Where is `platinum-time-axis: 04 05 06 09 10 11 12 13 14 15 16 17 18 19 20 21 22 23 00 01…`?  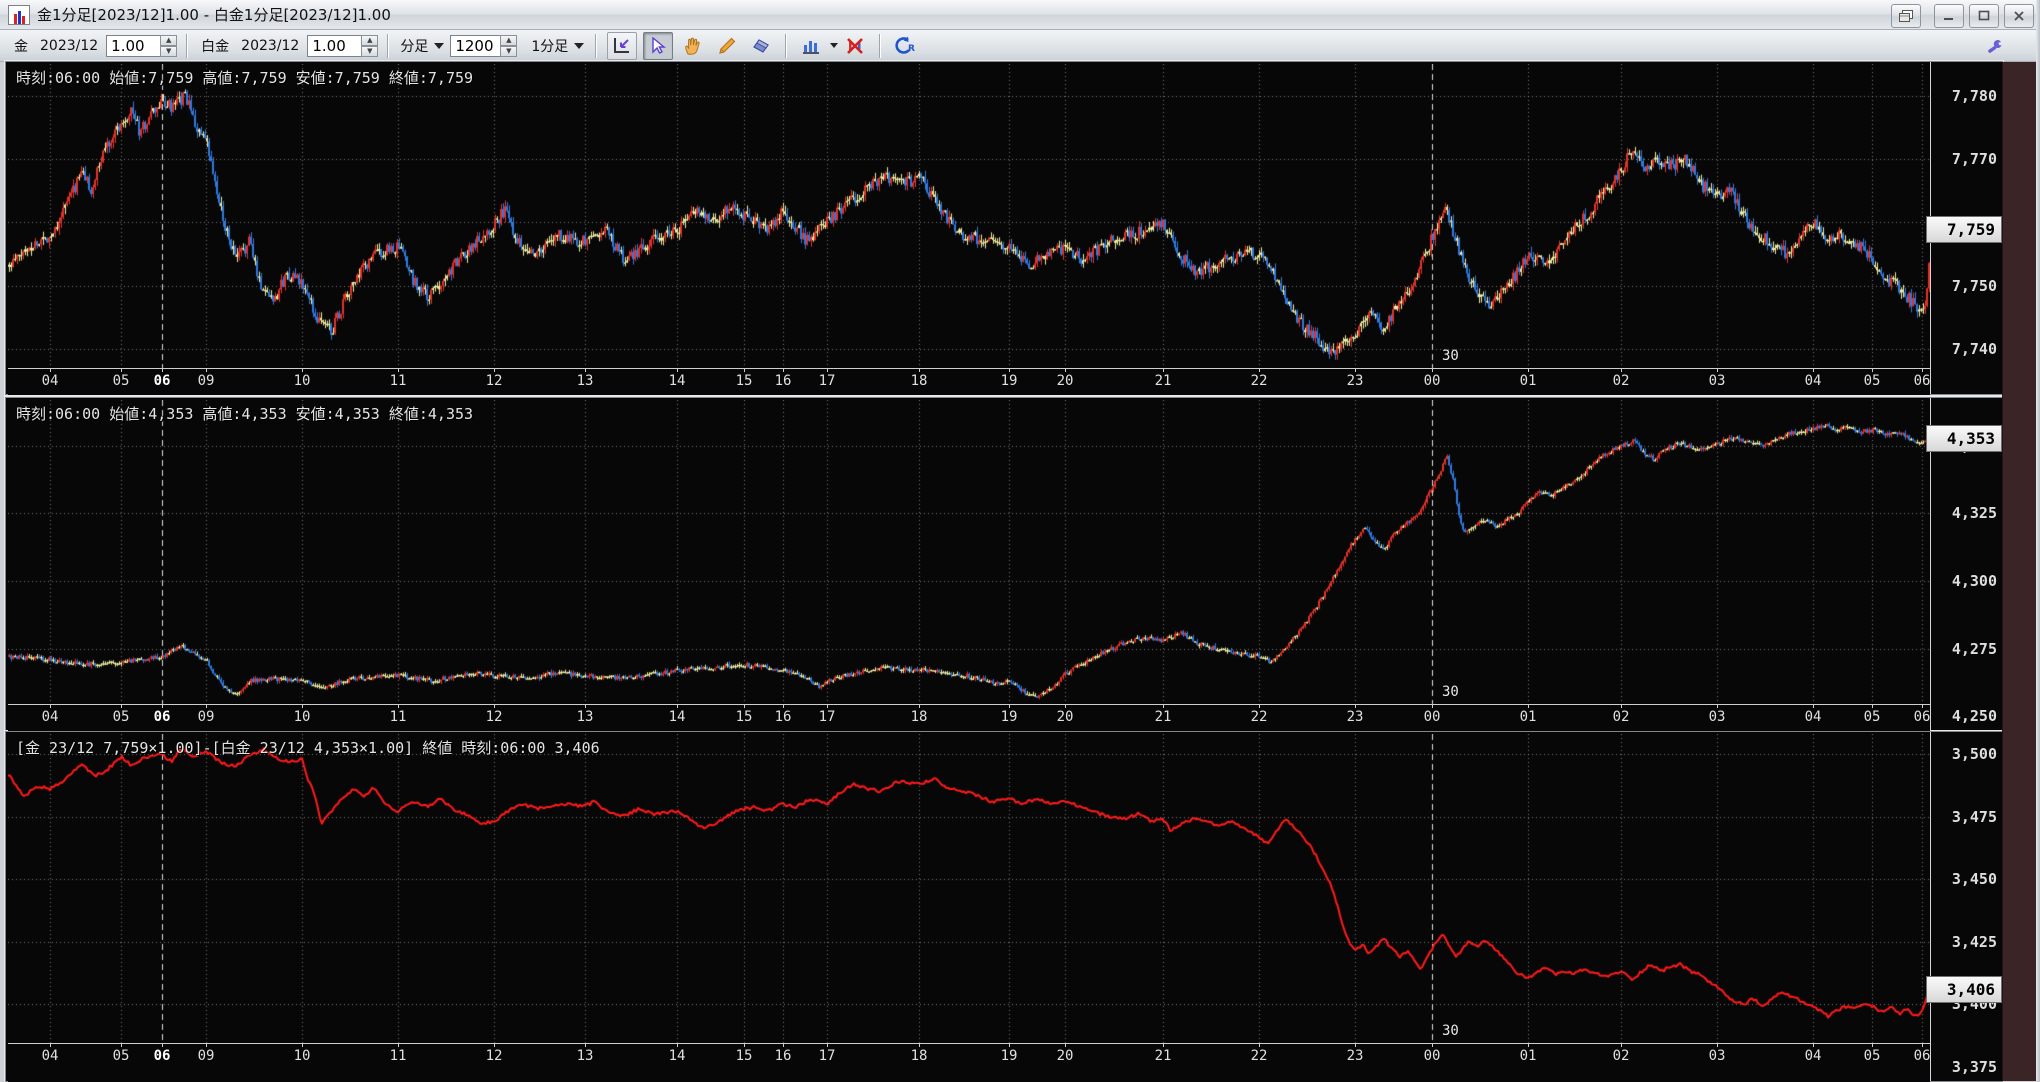 platinum-time-axis: 04 05 06 09 10 11 12 13 14 15 16 17 18 19 20 21 22 23 00 01… is located at coordinates (969, 717).